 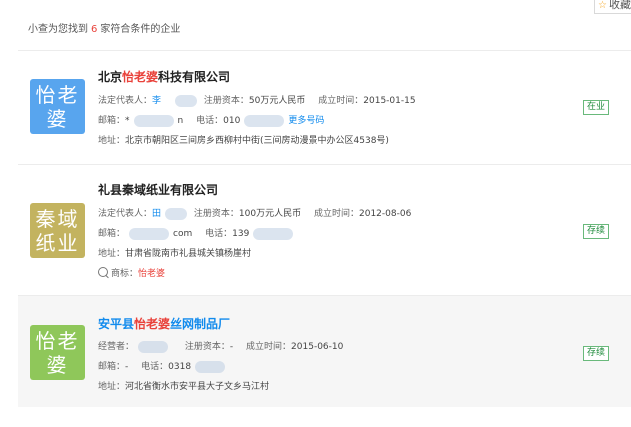 I want to click on company-info-row-1: 经营者： 注册资本：- 成立时间：2015-06-10, so click(x=221, y=346).